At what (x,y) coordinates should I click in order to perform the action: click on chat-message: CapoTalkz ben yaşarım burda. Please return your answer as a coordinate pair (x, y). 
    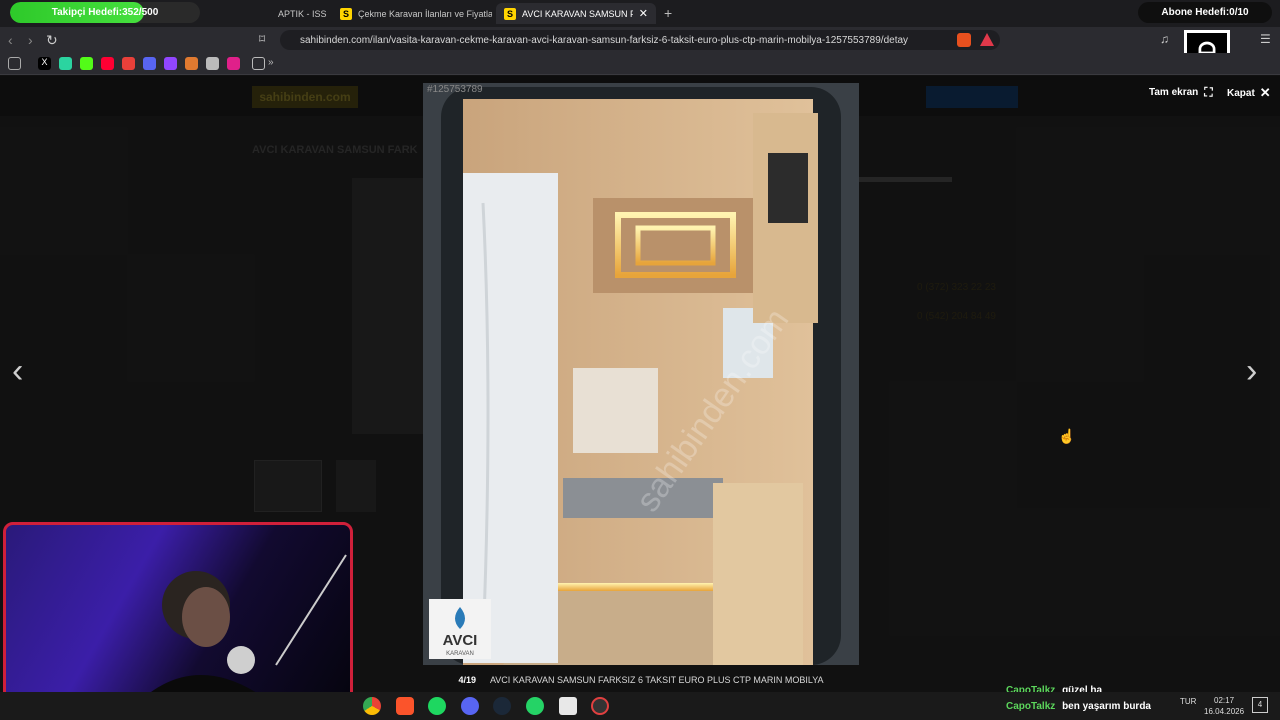
    Looking at the image, I should click on (1078, 706).